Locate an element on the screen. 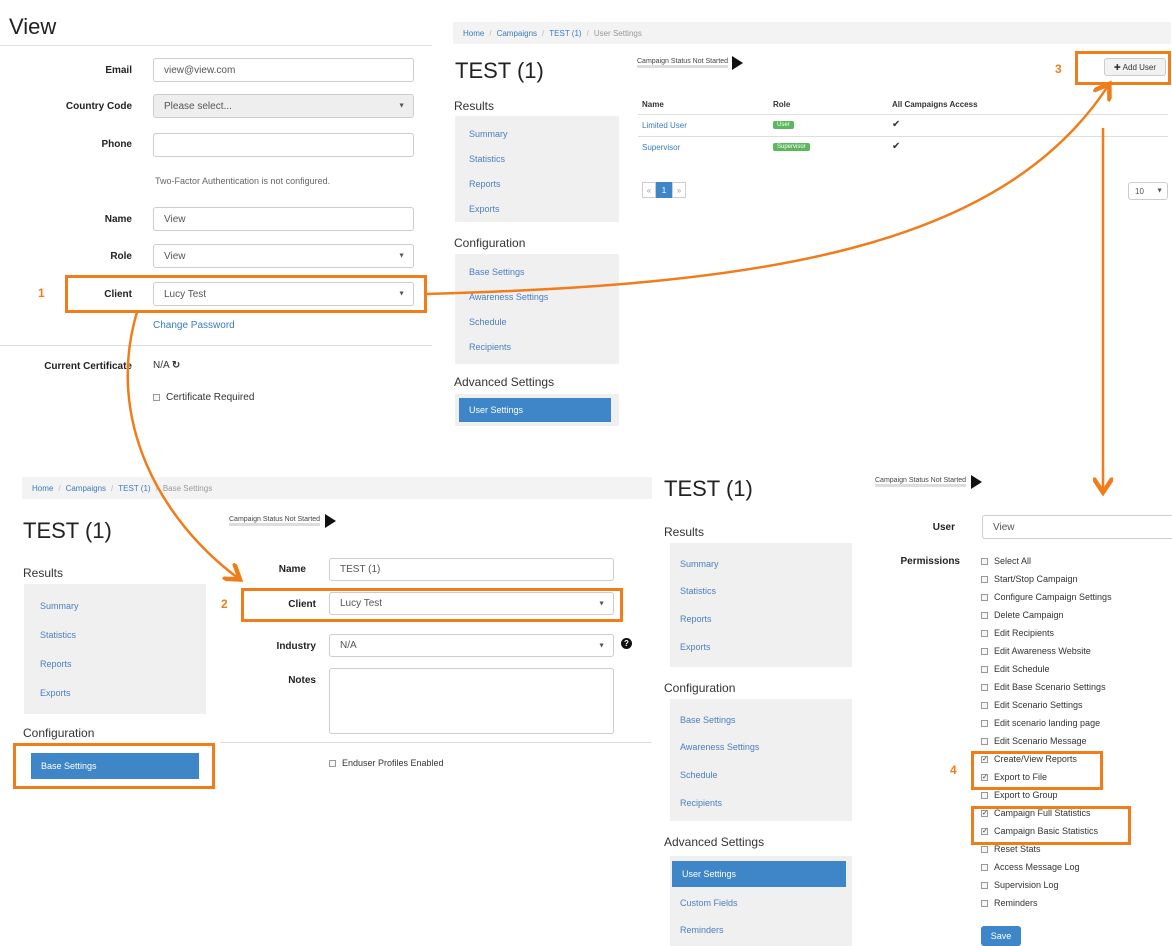  annotation-number: 2 is located at coordinates (224, 604).